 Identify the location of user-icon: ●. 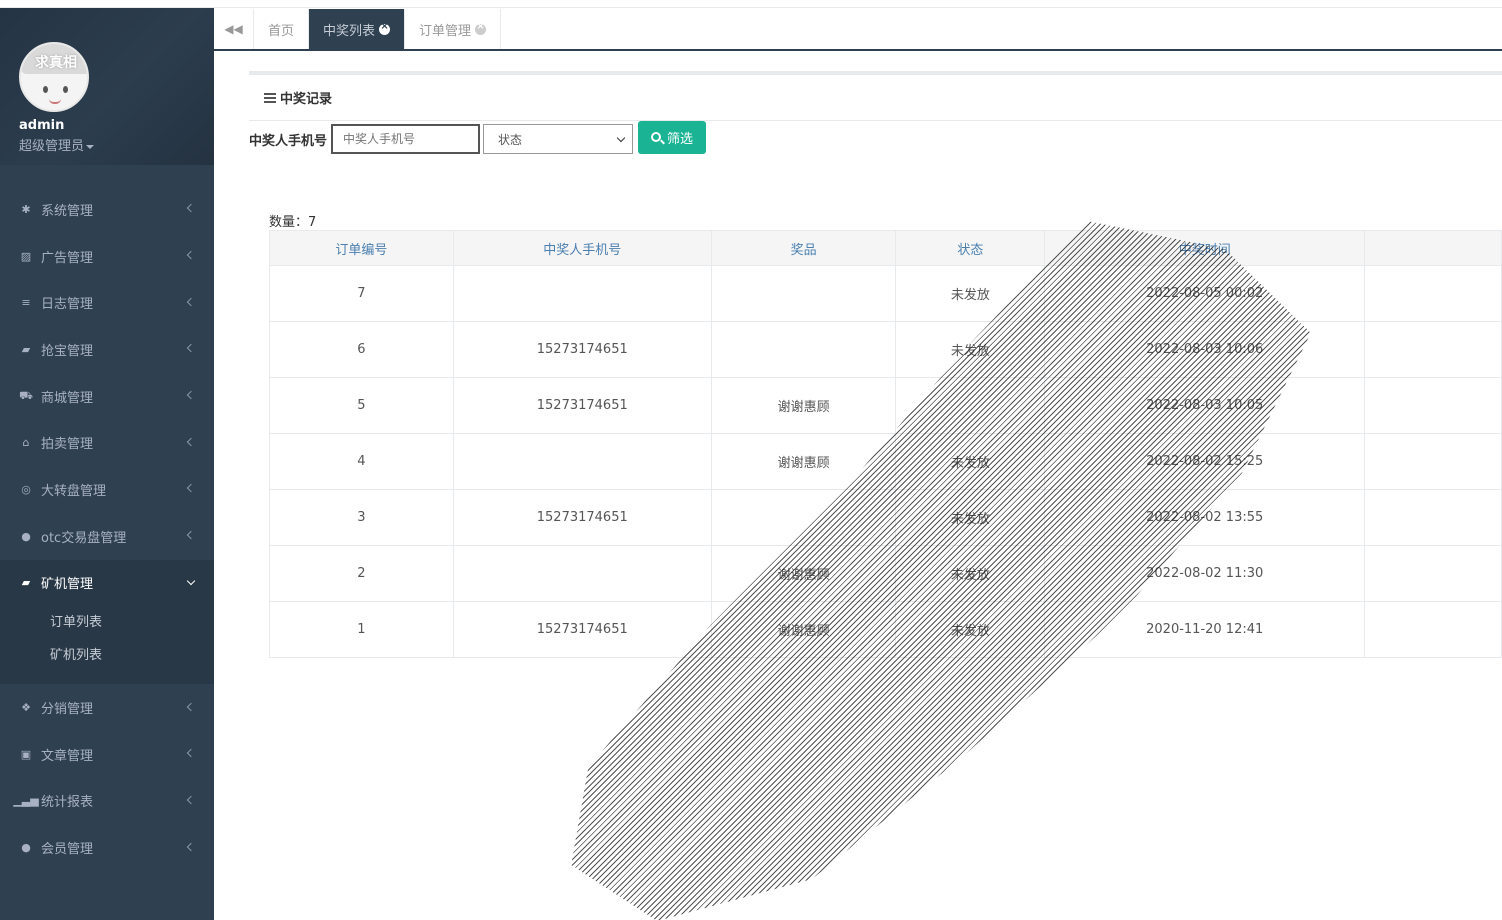
(26, 536).